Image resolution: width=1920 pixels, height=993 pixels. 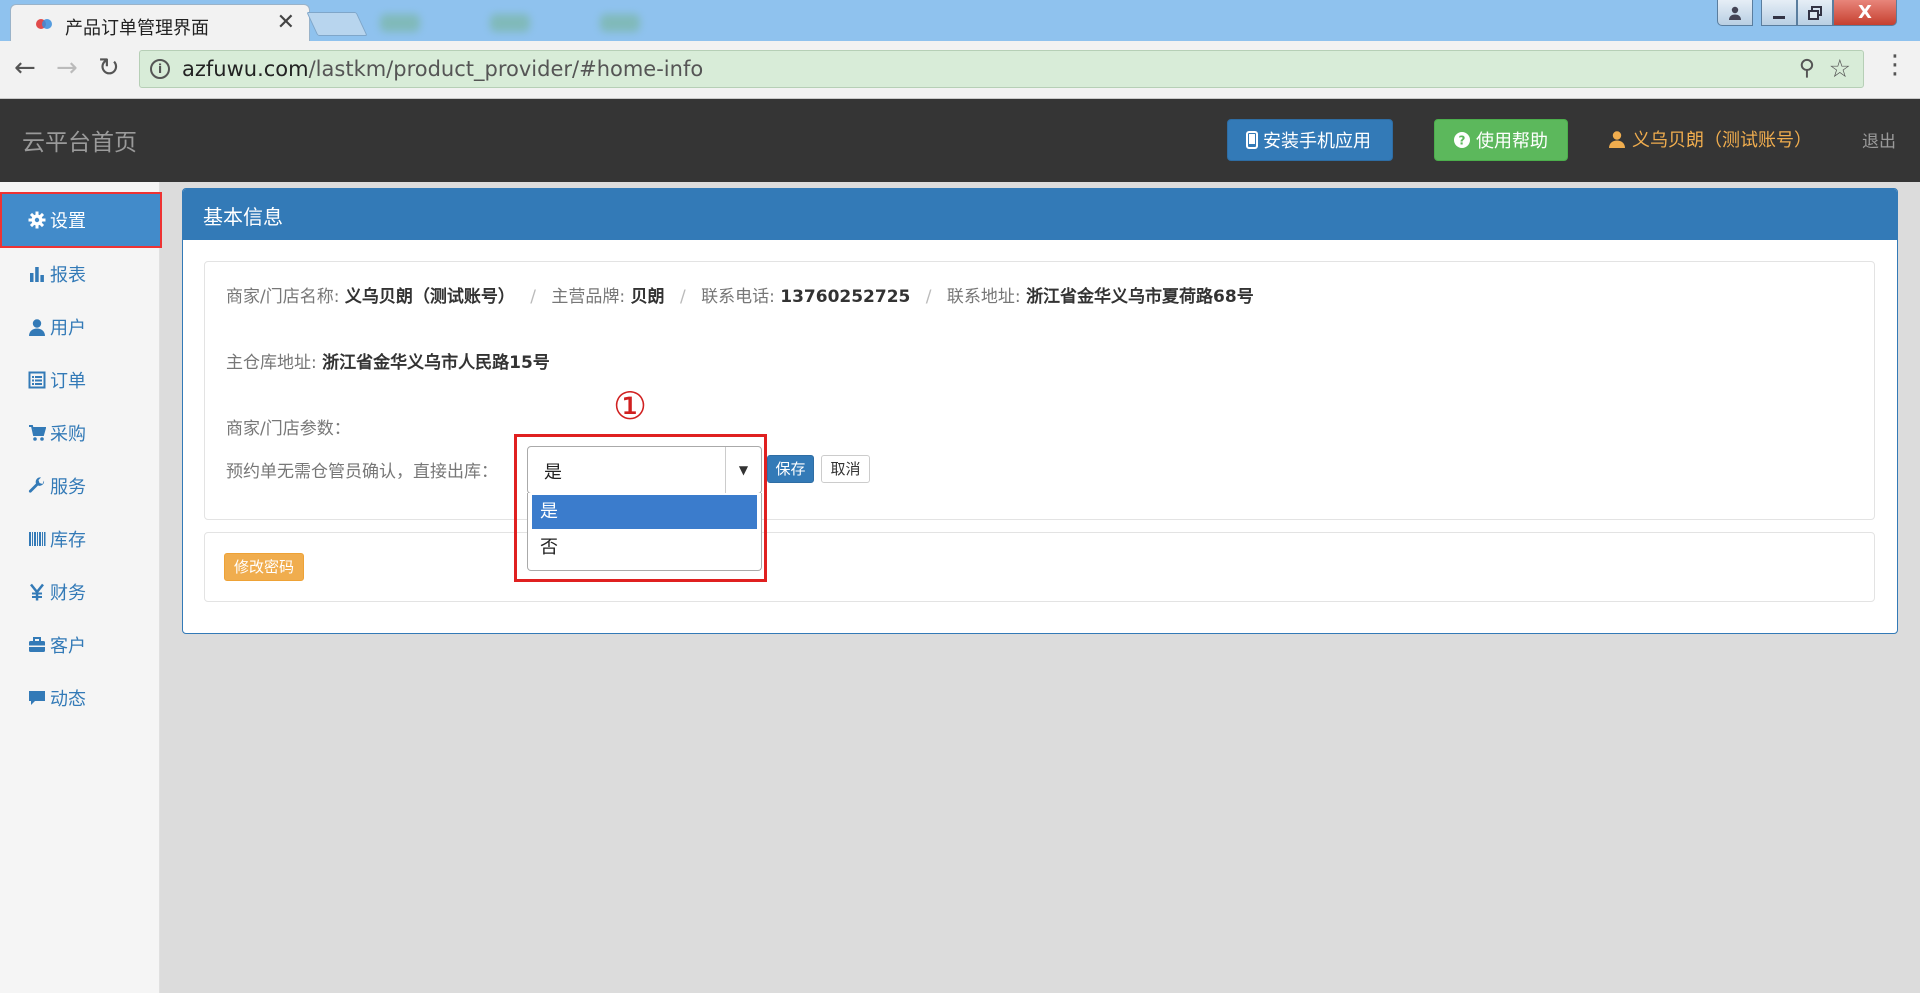 What do you see at coordinates (68, 434) in the screenshot?
I see `sidebar-item-label: 采购` at bounding box center [68, 434].